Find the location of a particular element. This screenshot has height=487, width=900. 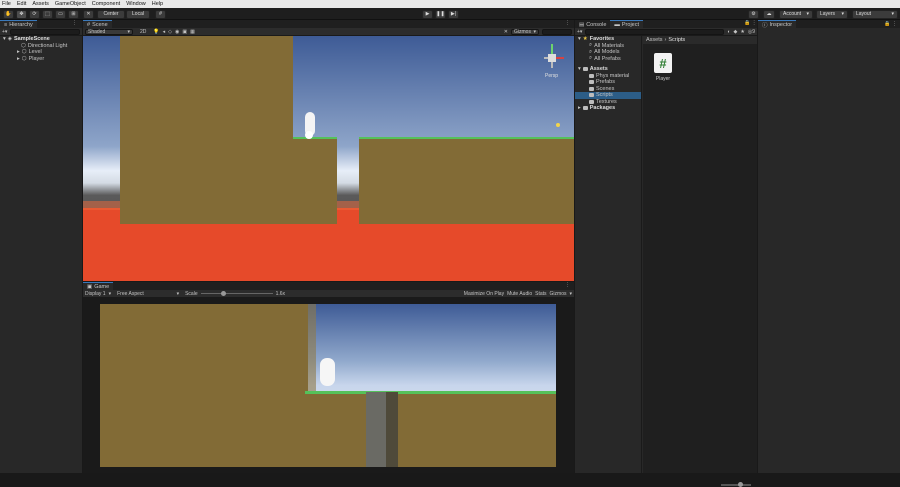

step-button: ▶| is located at coordinates (453, 14).